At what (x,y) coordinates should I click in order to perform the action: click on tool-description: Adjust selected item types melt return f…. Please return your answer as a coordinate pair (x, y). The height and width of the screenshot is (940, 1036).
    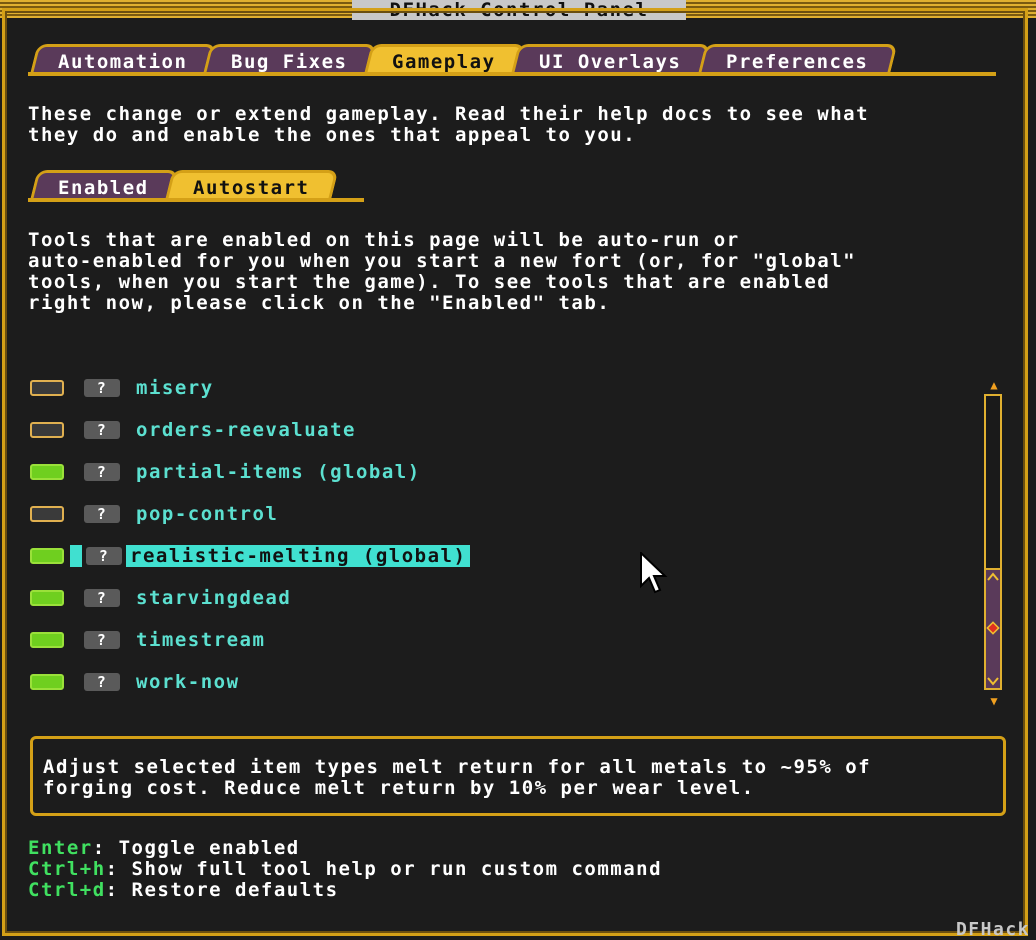
    Looking at the image, I should click on (457, 777).